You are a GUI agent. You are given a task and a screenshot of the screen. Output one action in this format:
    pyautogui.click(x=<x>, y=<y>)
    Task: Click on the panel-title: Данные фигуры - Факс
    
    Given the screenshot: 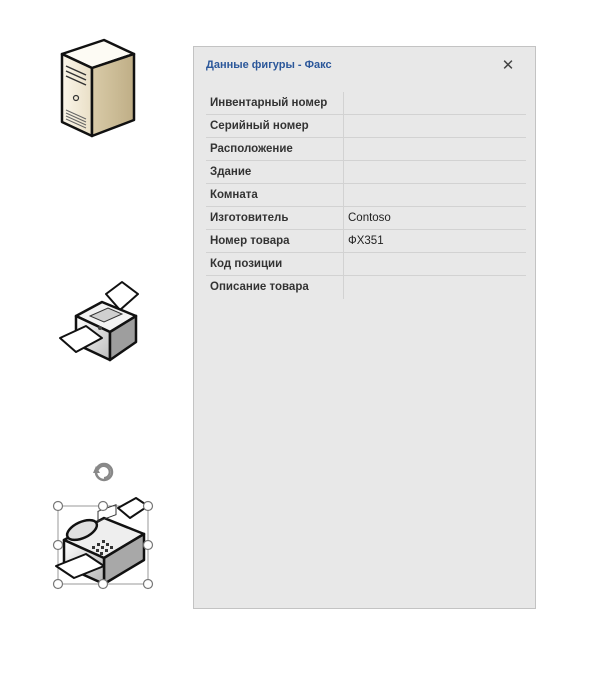 What is the action you would take?
    pyautogui.click(x=269, y=65)
    